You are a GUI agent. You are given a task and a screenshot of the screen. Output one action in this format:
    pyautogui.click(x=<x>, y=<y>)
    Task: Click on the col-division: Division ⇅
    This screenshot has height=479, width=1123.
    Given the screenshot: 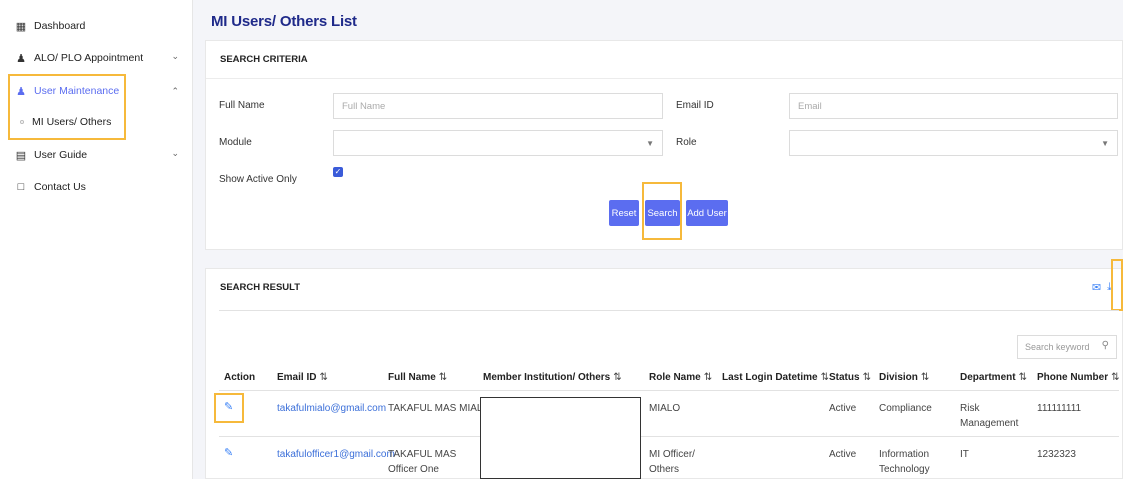 What is the action you would take?
    pyautogui.click(x=904, y=377)
    